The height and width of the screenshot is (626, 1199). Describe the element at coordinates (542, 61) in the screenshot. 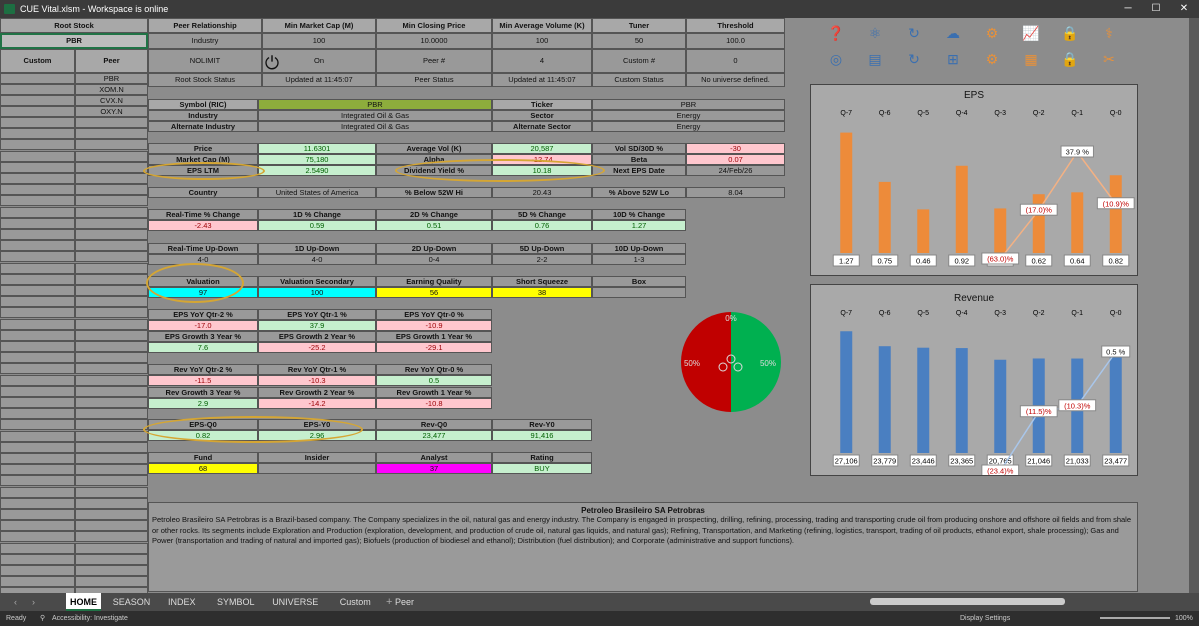

I see `top-row3-cell: 4` at that location.